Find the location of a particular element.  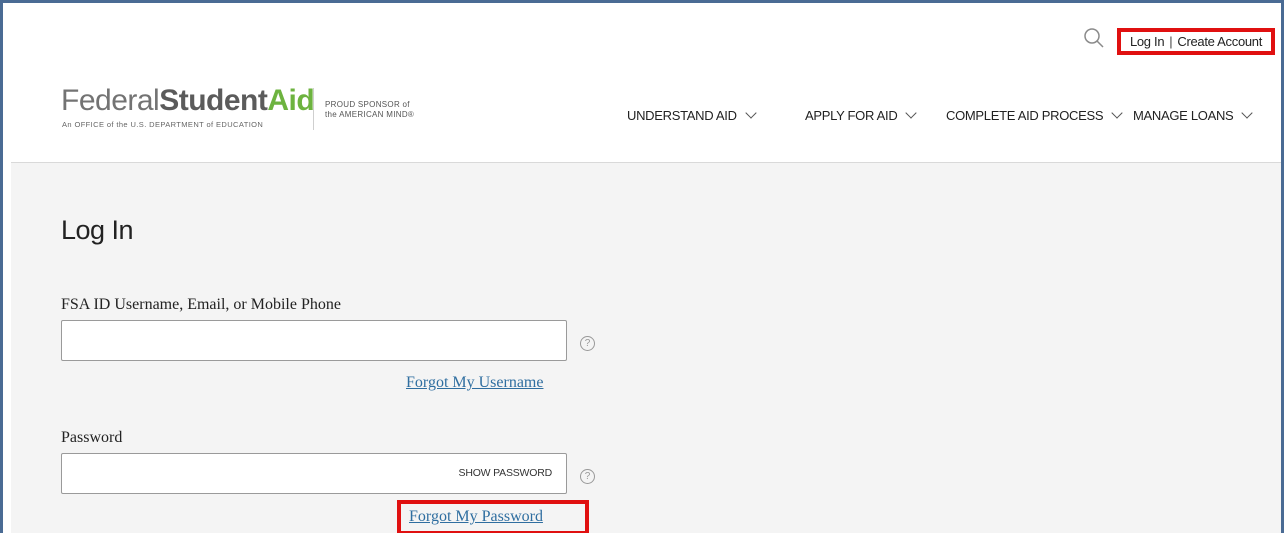

nav-apply-for-aid: APPLY FOR AID is located at coordinates (861, 115).